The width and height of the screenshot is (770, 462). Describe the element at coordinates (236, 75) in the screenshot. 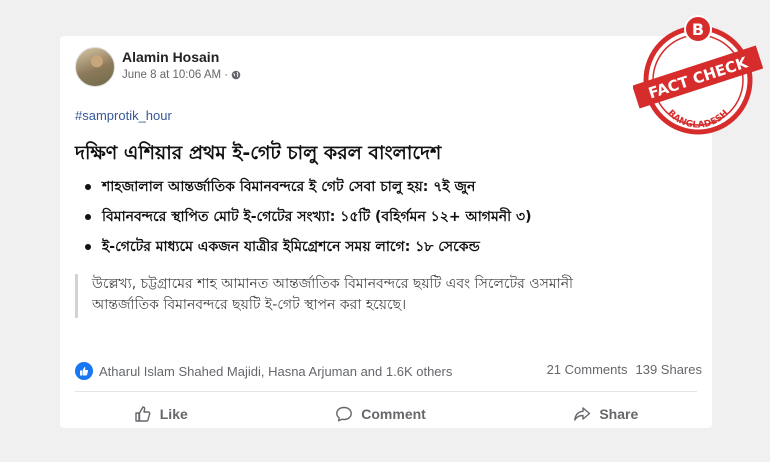

I see `globe-icon` at that location.